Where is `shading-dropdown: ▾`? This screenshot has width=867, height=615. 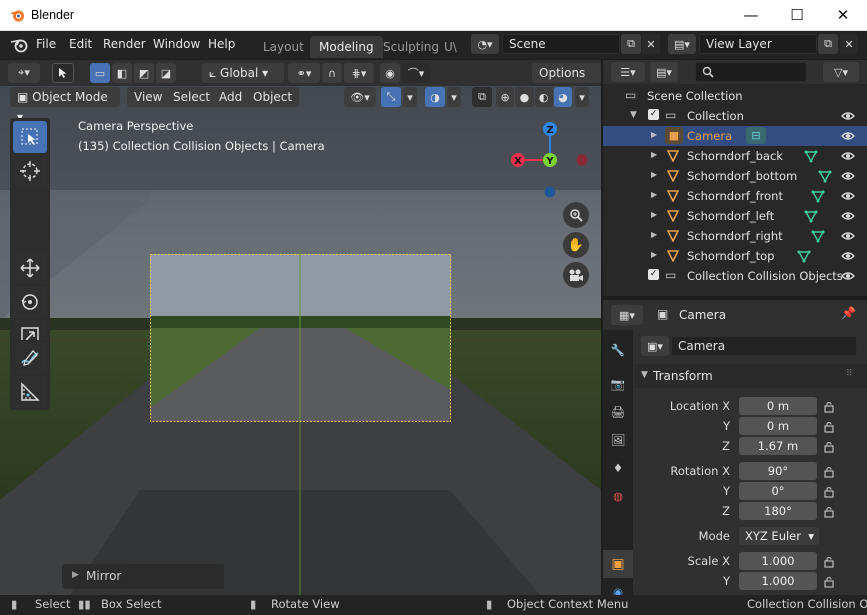
shading-dropdown: ▾ is located at coordinates (582, 97).